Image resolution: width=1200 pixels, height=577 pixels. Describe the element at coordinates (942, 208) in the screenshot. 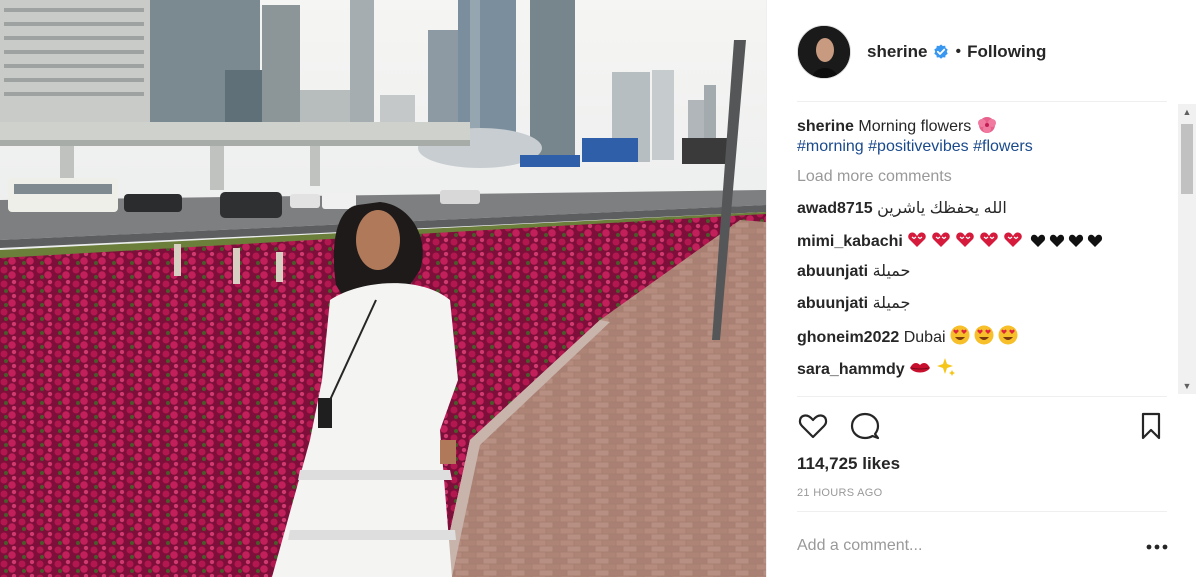

I see `comment-text: الله يحفظك ياشرين` at that location.